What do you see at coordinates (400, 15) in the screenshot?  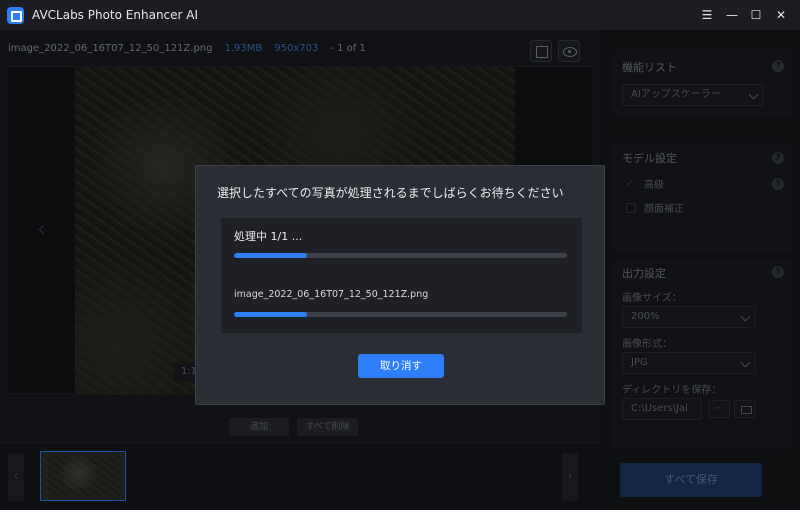 I see `title-bar: AVCLabs Photo Enhancer AI ☰ — ☐ ✕` at bounding box center [400, 15].